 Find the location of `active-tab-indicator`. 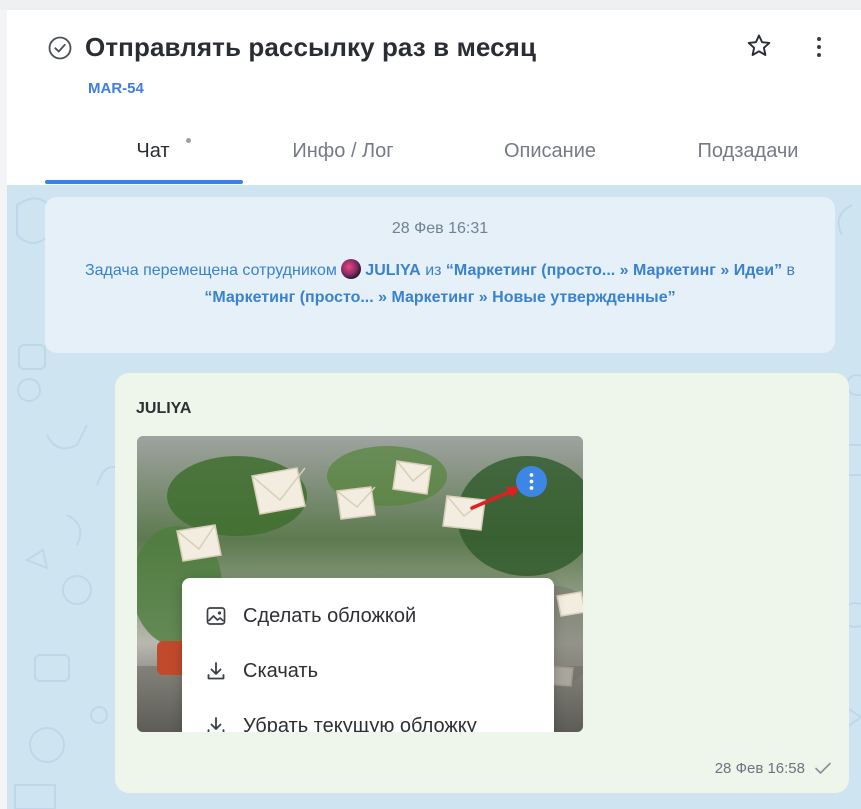

active-tab-indicator is located at coordinates (144, 182).